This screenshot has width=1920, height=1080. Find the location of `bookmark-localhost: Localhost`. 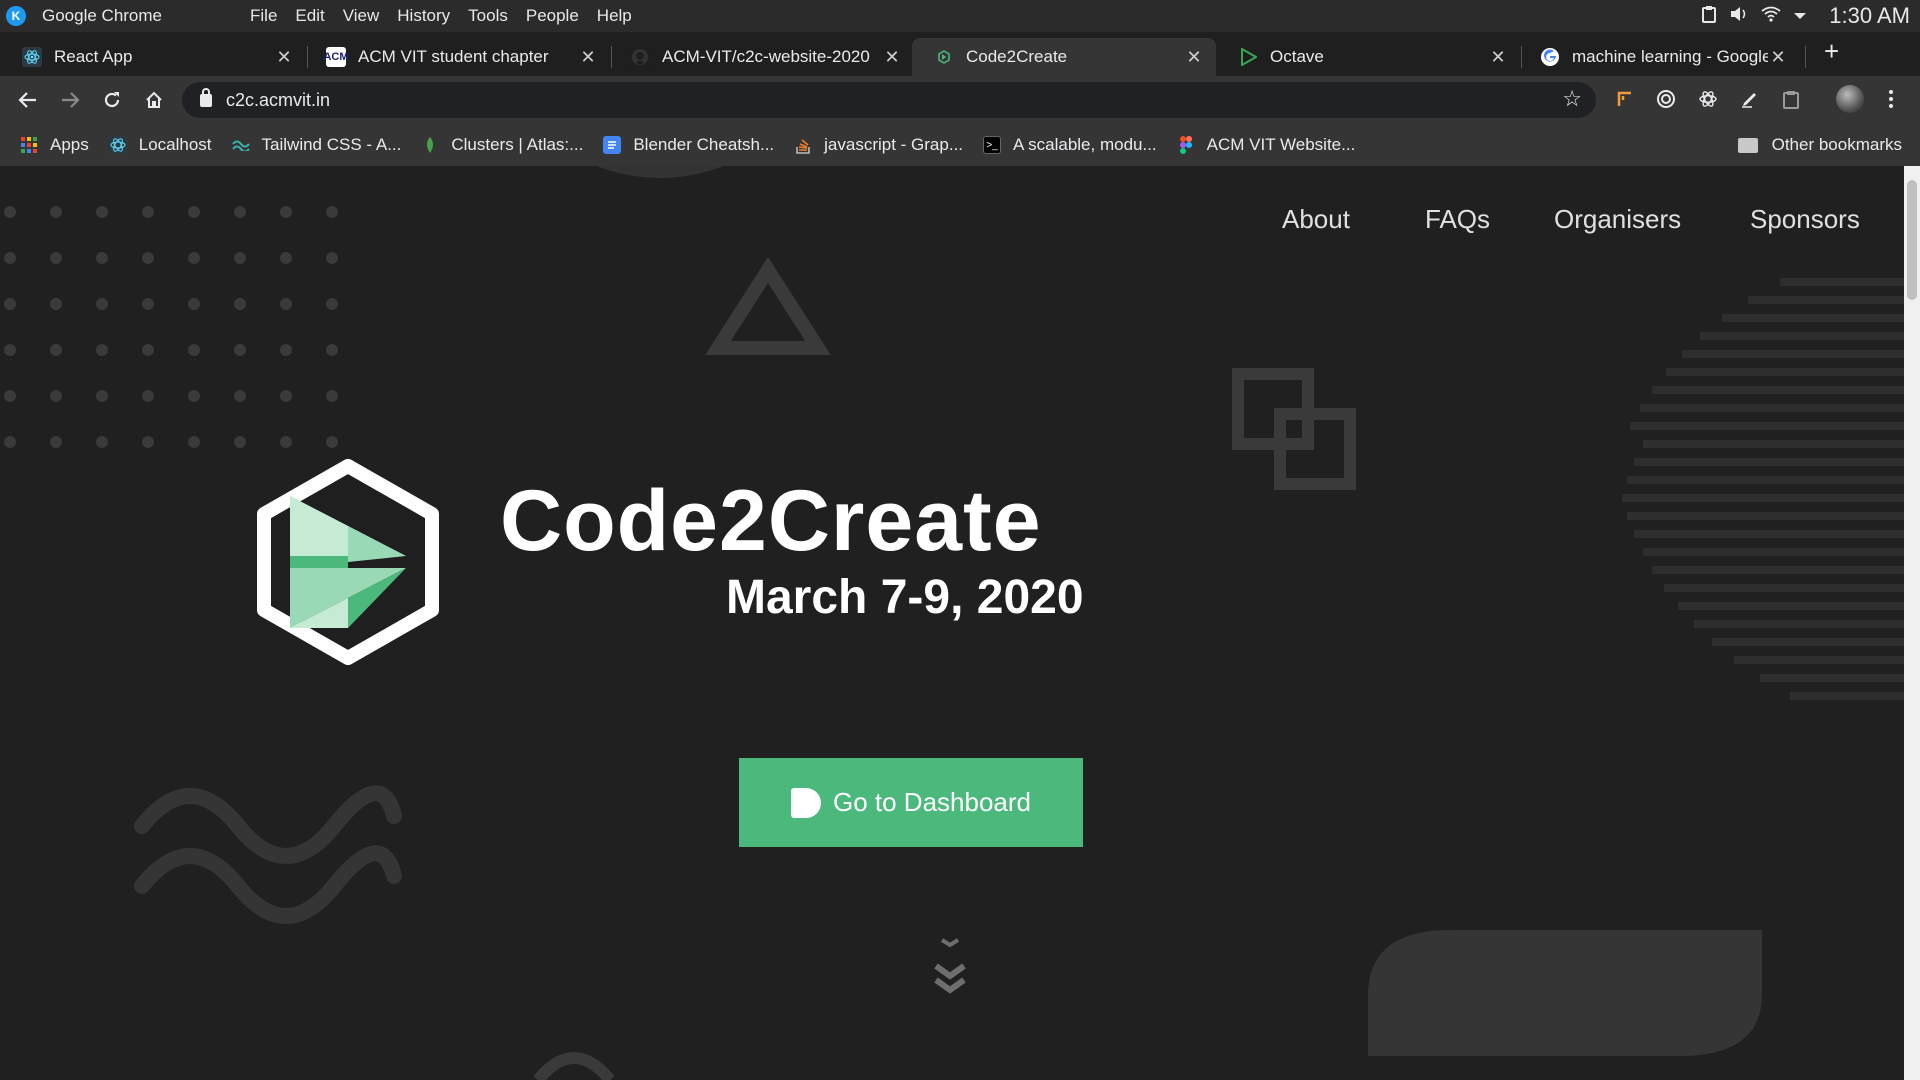

bookmark-localhost: Localhost is located at coordinates (160, 145).